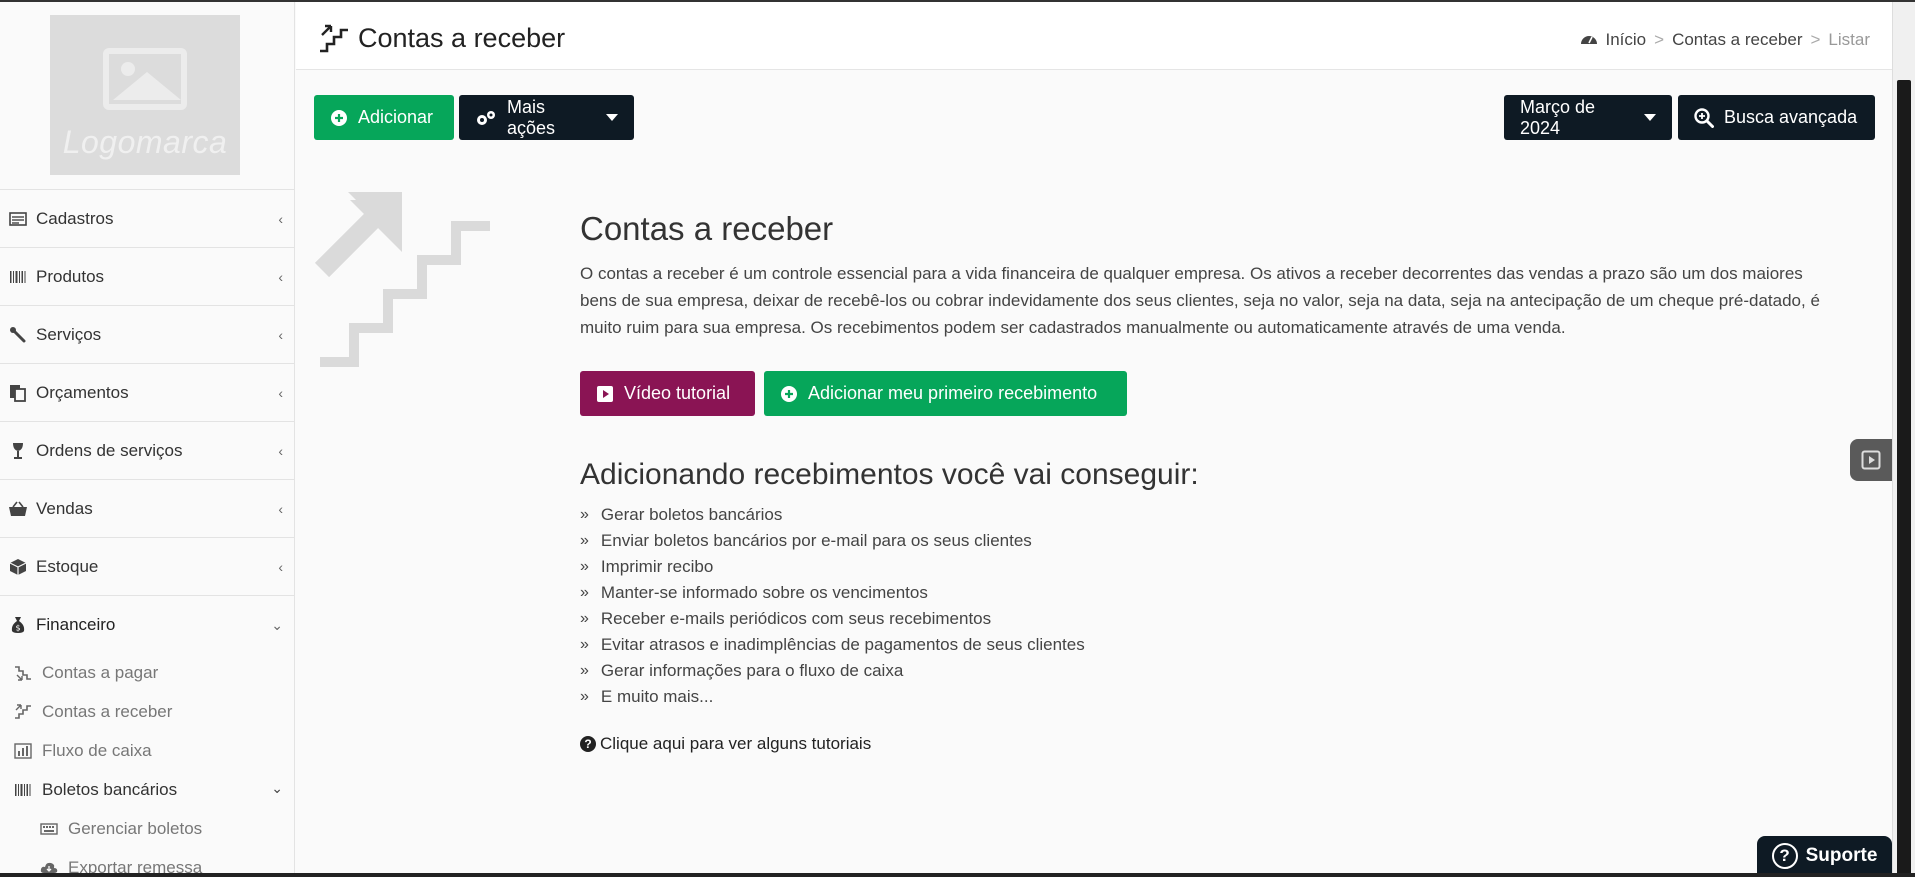 This screenshot has width=1915, height=877. I want to click on period-dropdown: Março de 2024, so click(1588, 117).